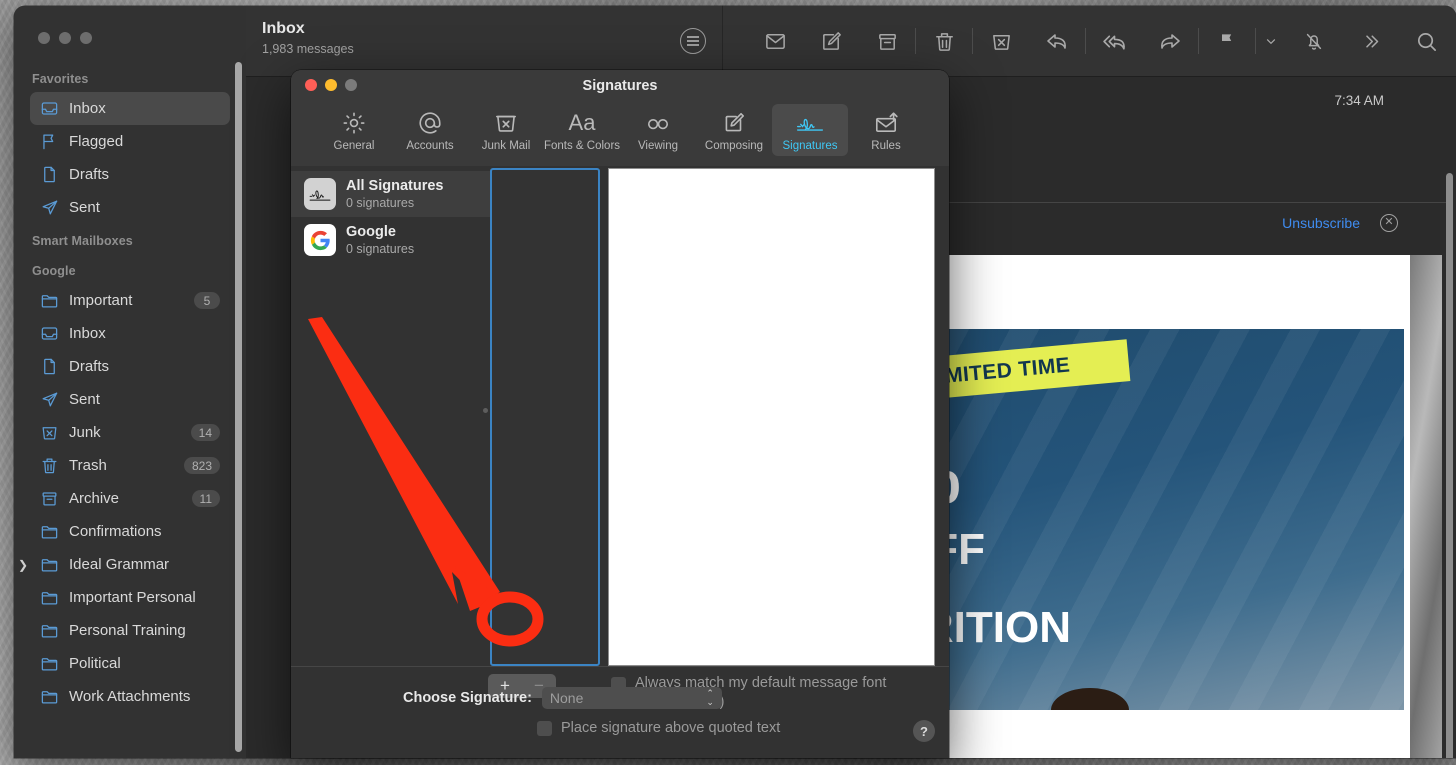  What do you see at coordinates (380, 203) in the screenshot?
I see `account-signature-count: 0 signatures` at bounding box center [380, 203].